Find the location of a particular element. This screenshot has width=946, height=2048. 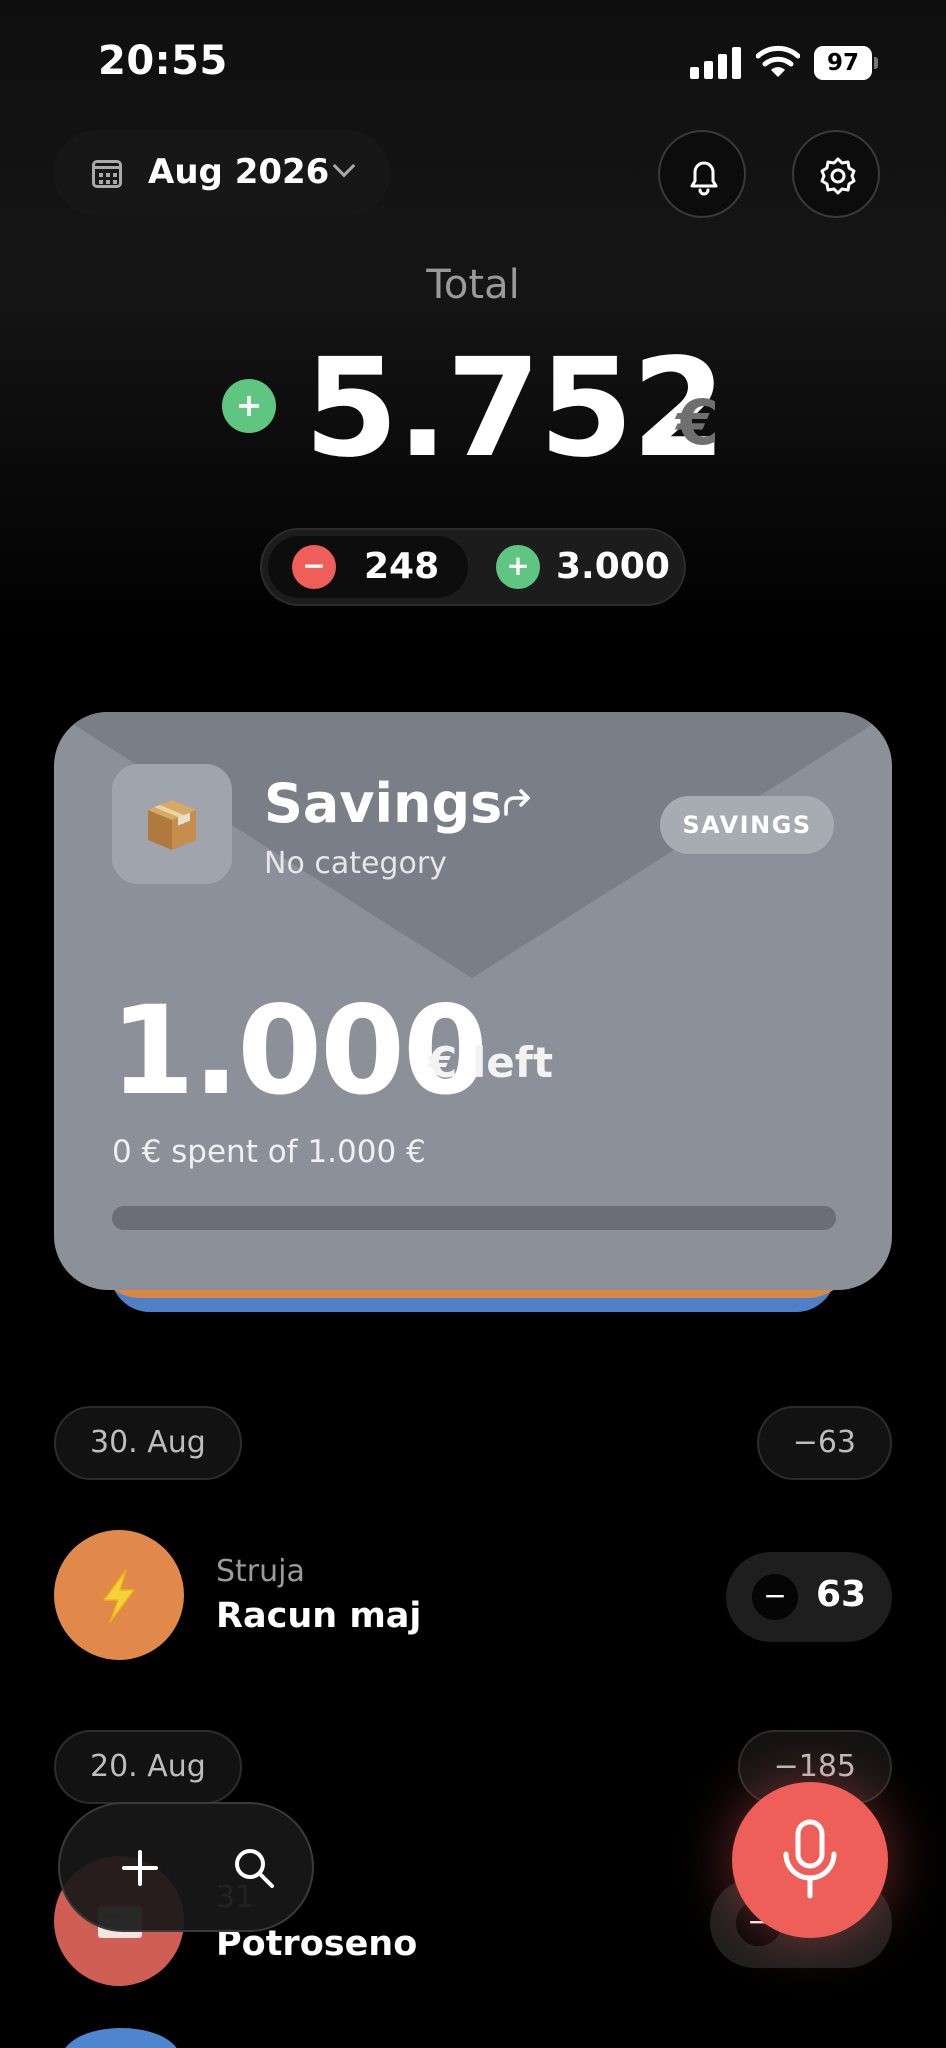

quick-actions-bar is located at coordinates (186, 1867).